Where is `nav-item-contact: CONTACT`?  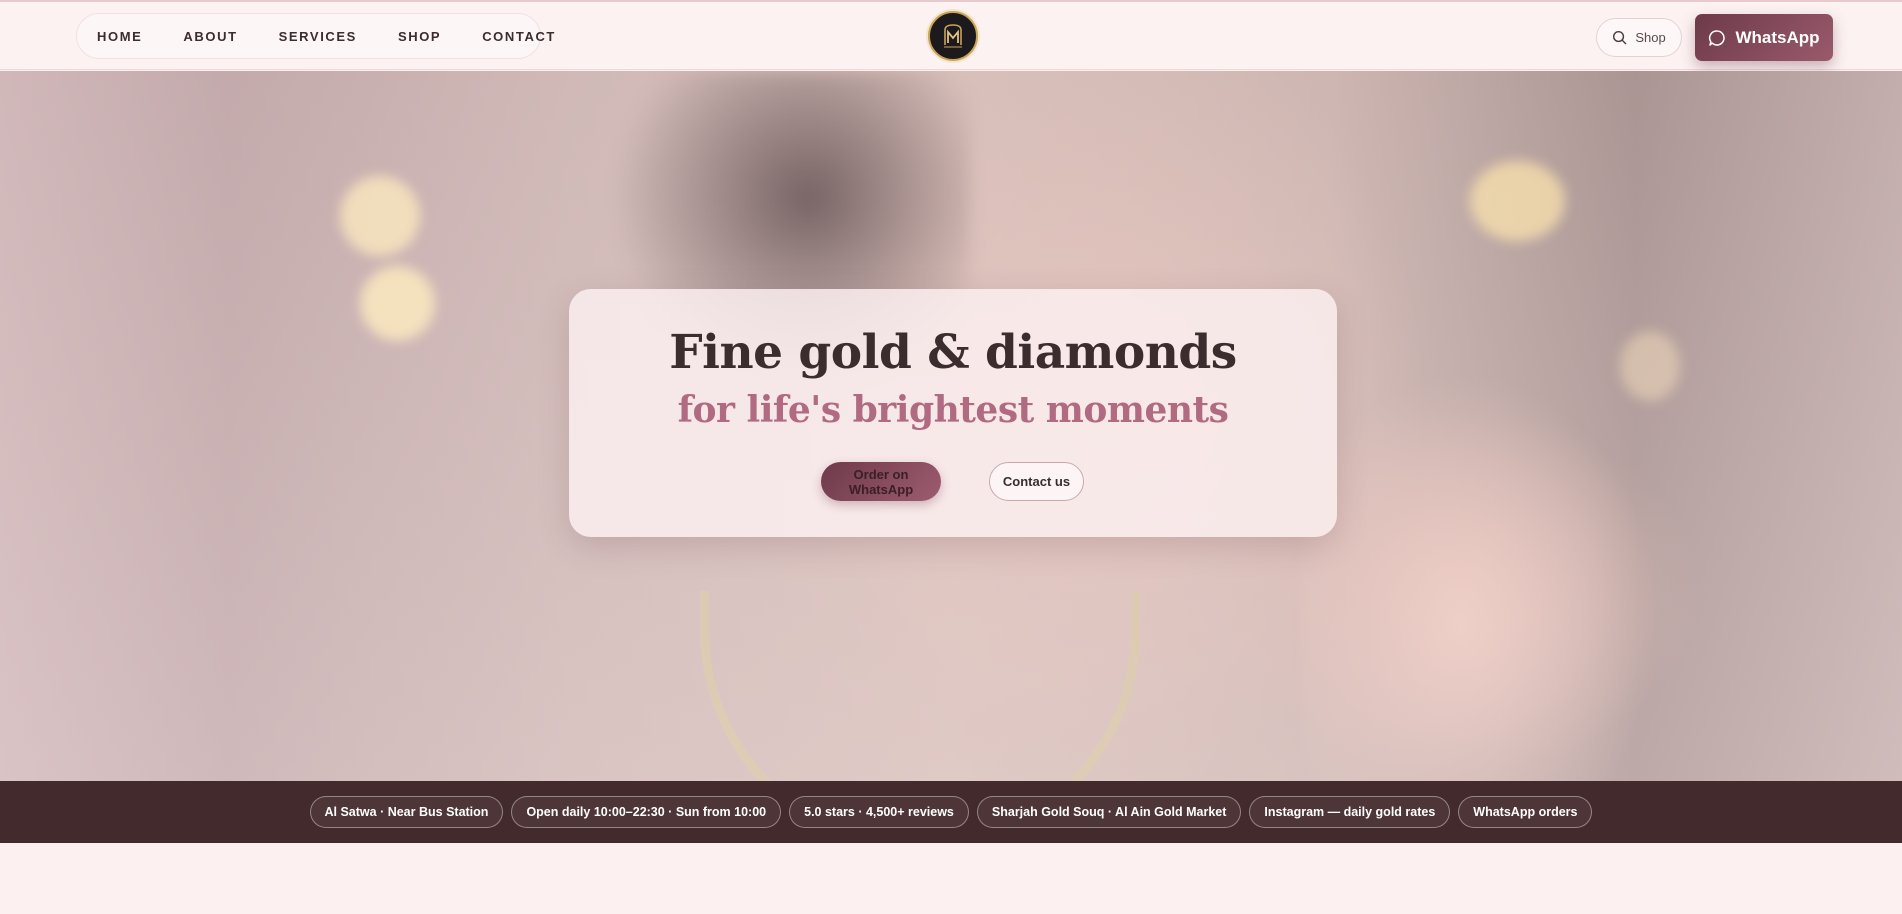
nav-item-contact: CONTACT is located at coordinates (519, 36).